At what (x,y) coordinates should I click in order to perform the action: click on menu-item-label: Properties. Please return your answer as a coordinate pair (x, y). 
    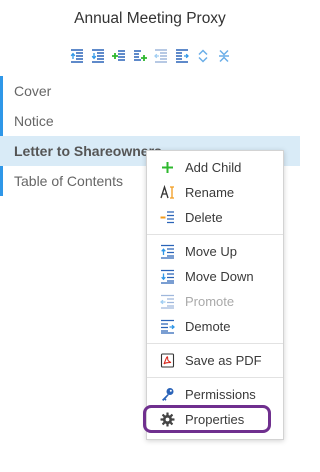
    Looking at the image, I should click on (215, 419).